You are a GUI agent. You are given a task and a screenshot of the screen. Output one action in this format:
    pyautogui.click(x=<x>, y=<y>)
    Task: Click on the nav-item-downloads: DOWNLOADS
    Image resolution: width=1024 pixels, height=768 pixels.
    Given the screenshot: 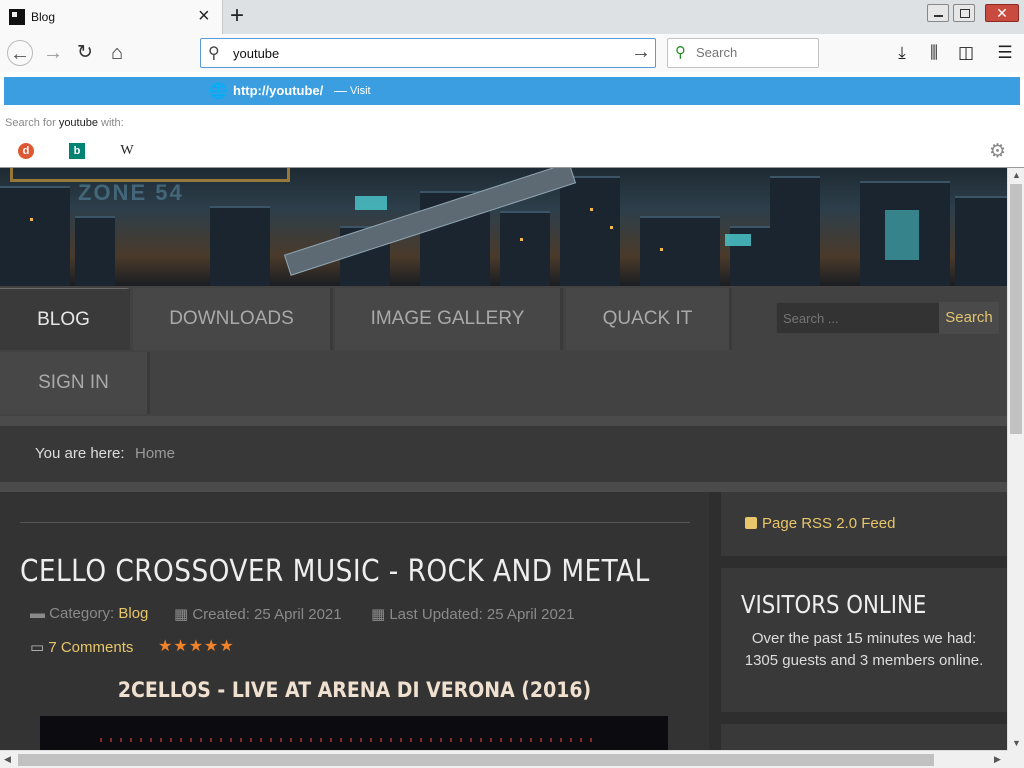 What is the action you would take?
    pyautogui.click(x=233, y=319)
    